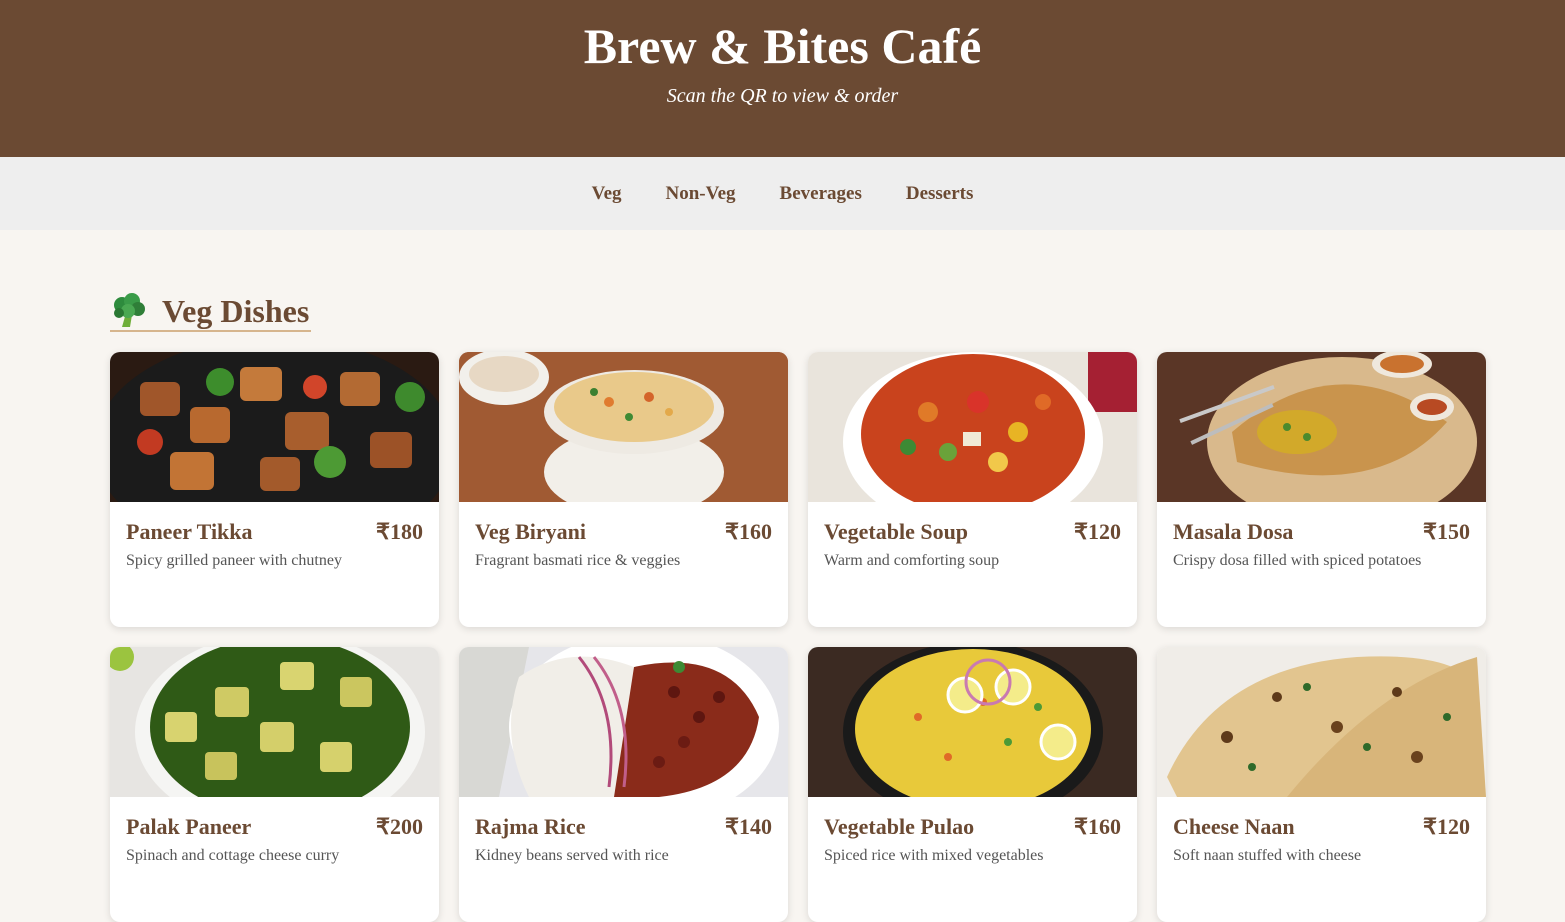 This screenshot has height=922, width=1565. Describe the element at coordinates (623, 722) in the screenshot. I see `rajma-rice-photo` at that location.